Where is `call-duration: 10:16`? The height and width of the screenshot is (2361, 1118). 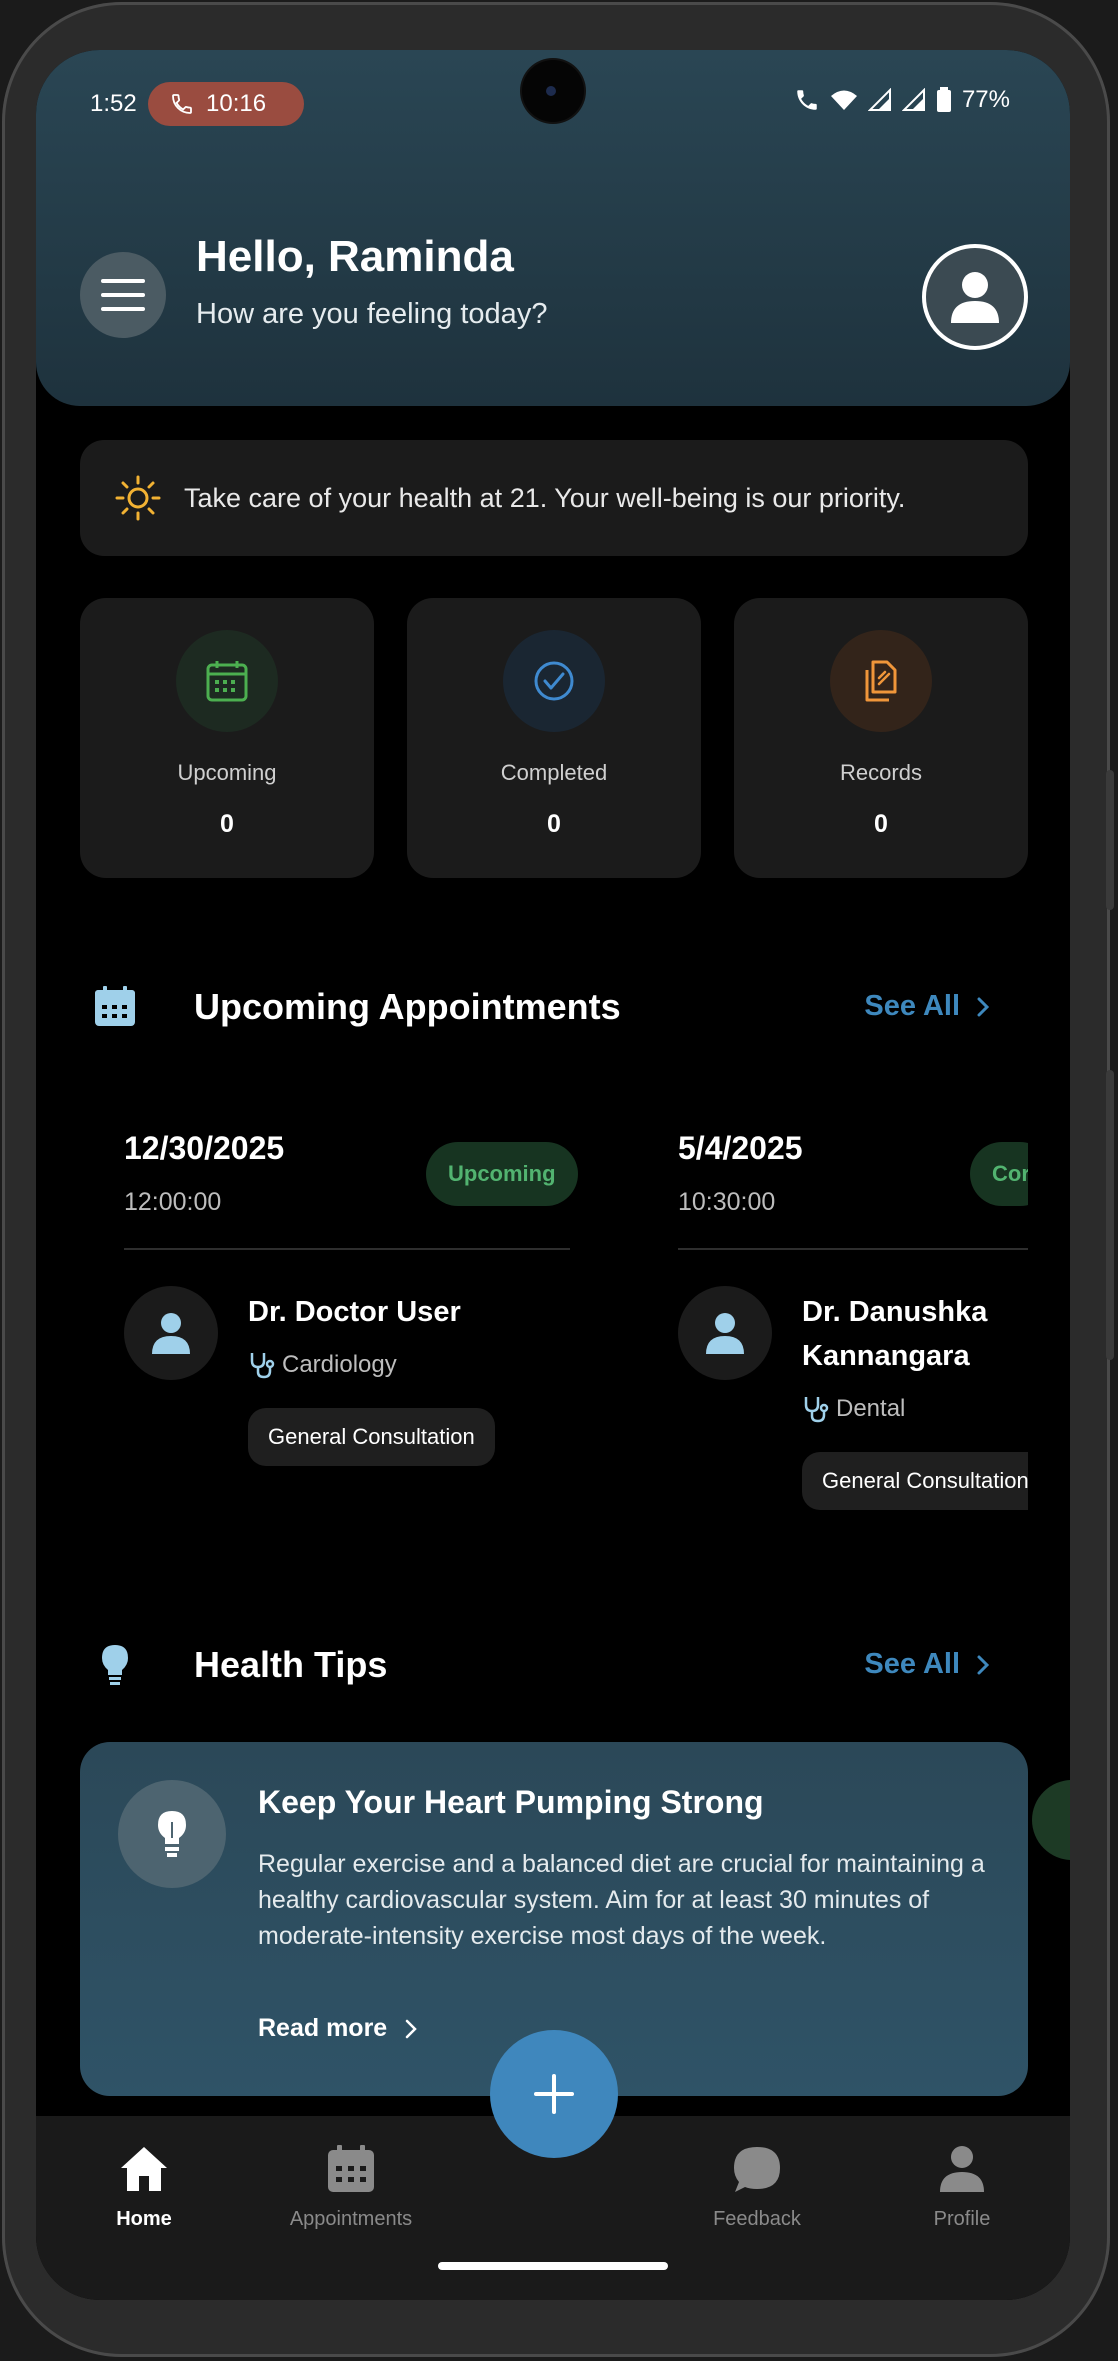 call-duration: 10:16 is located at coordinates (236, 103).